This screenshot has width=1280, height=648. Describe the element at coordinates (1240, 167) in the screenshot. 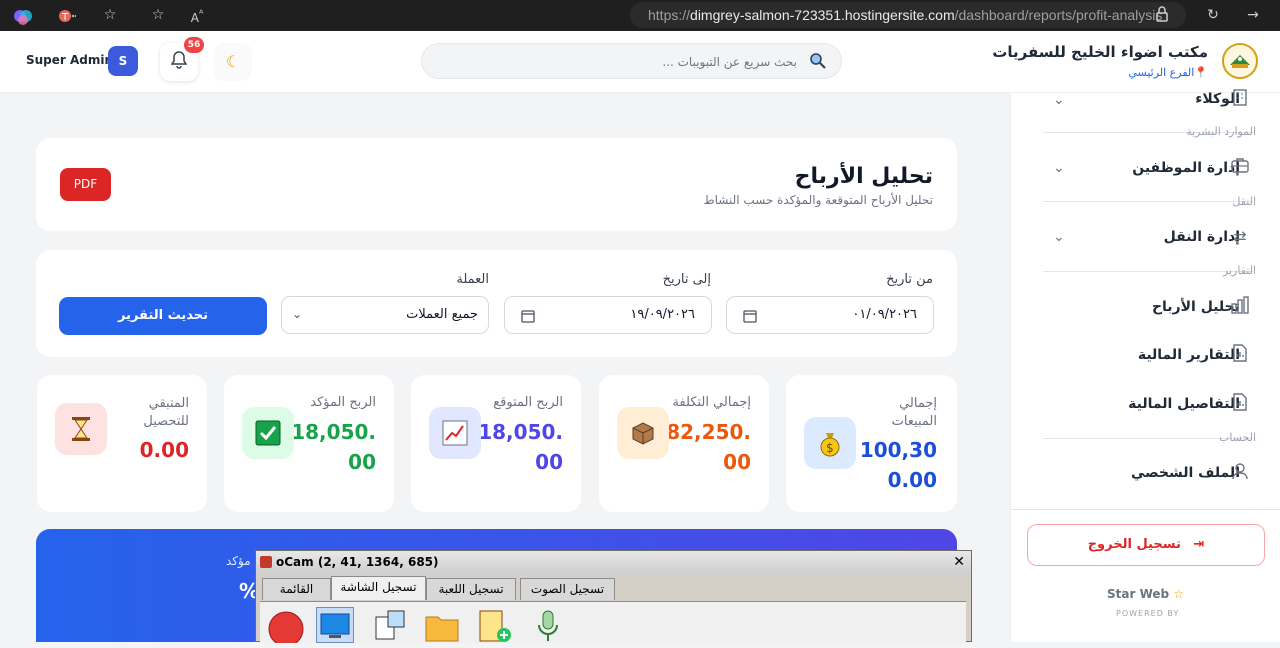

I see `briefcase-icon` at that location.